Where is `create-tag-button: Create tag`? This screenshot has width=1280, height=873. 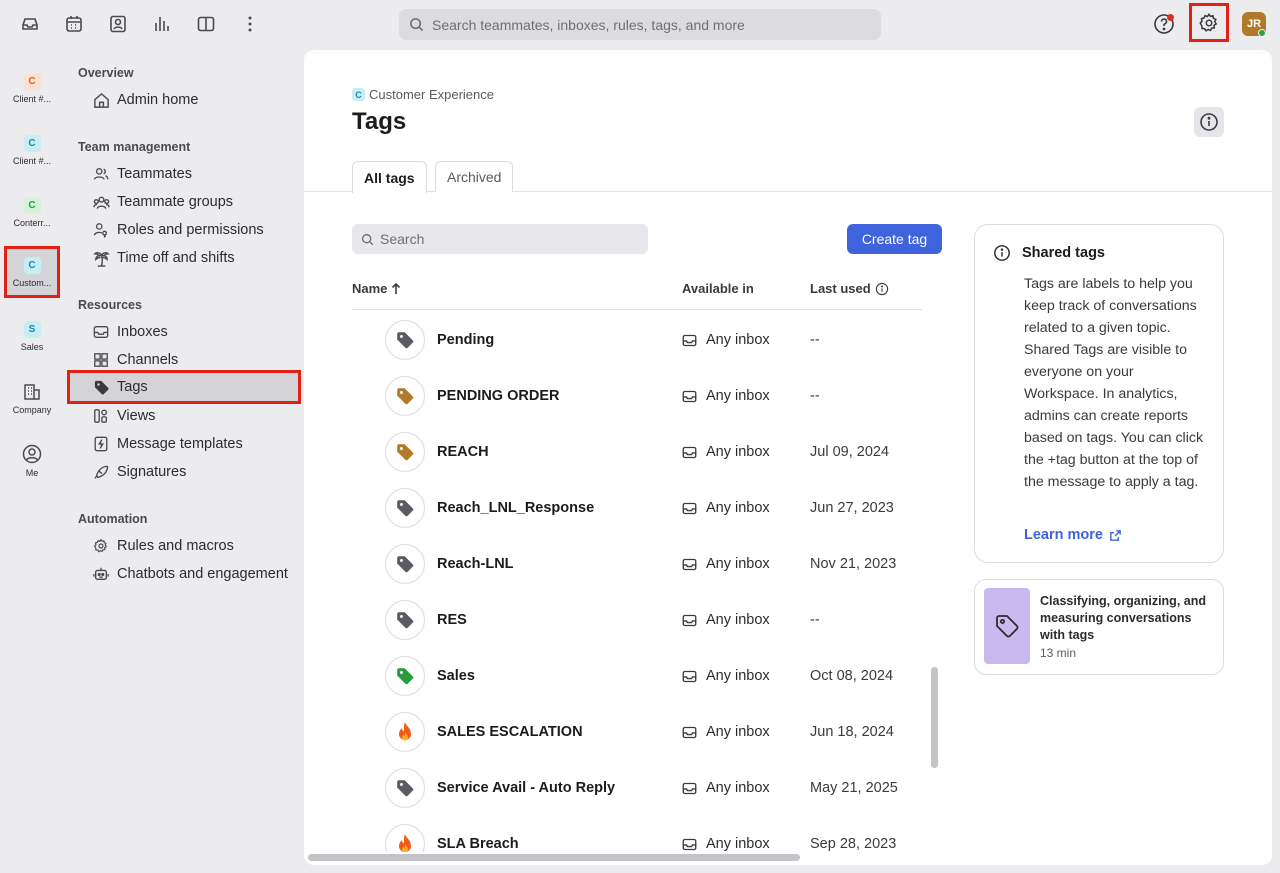
create-tag-button: Create tag is located at coordinates (894, 239).